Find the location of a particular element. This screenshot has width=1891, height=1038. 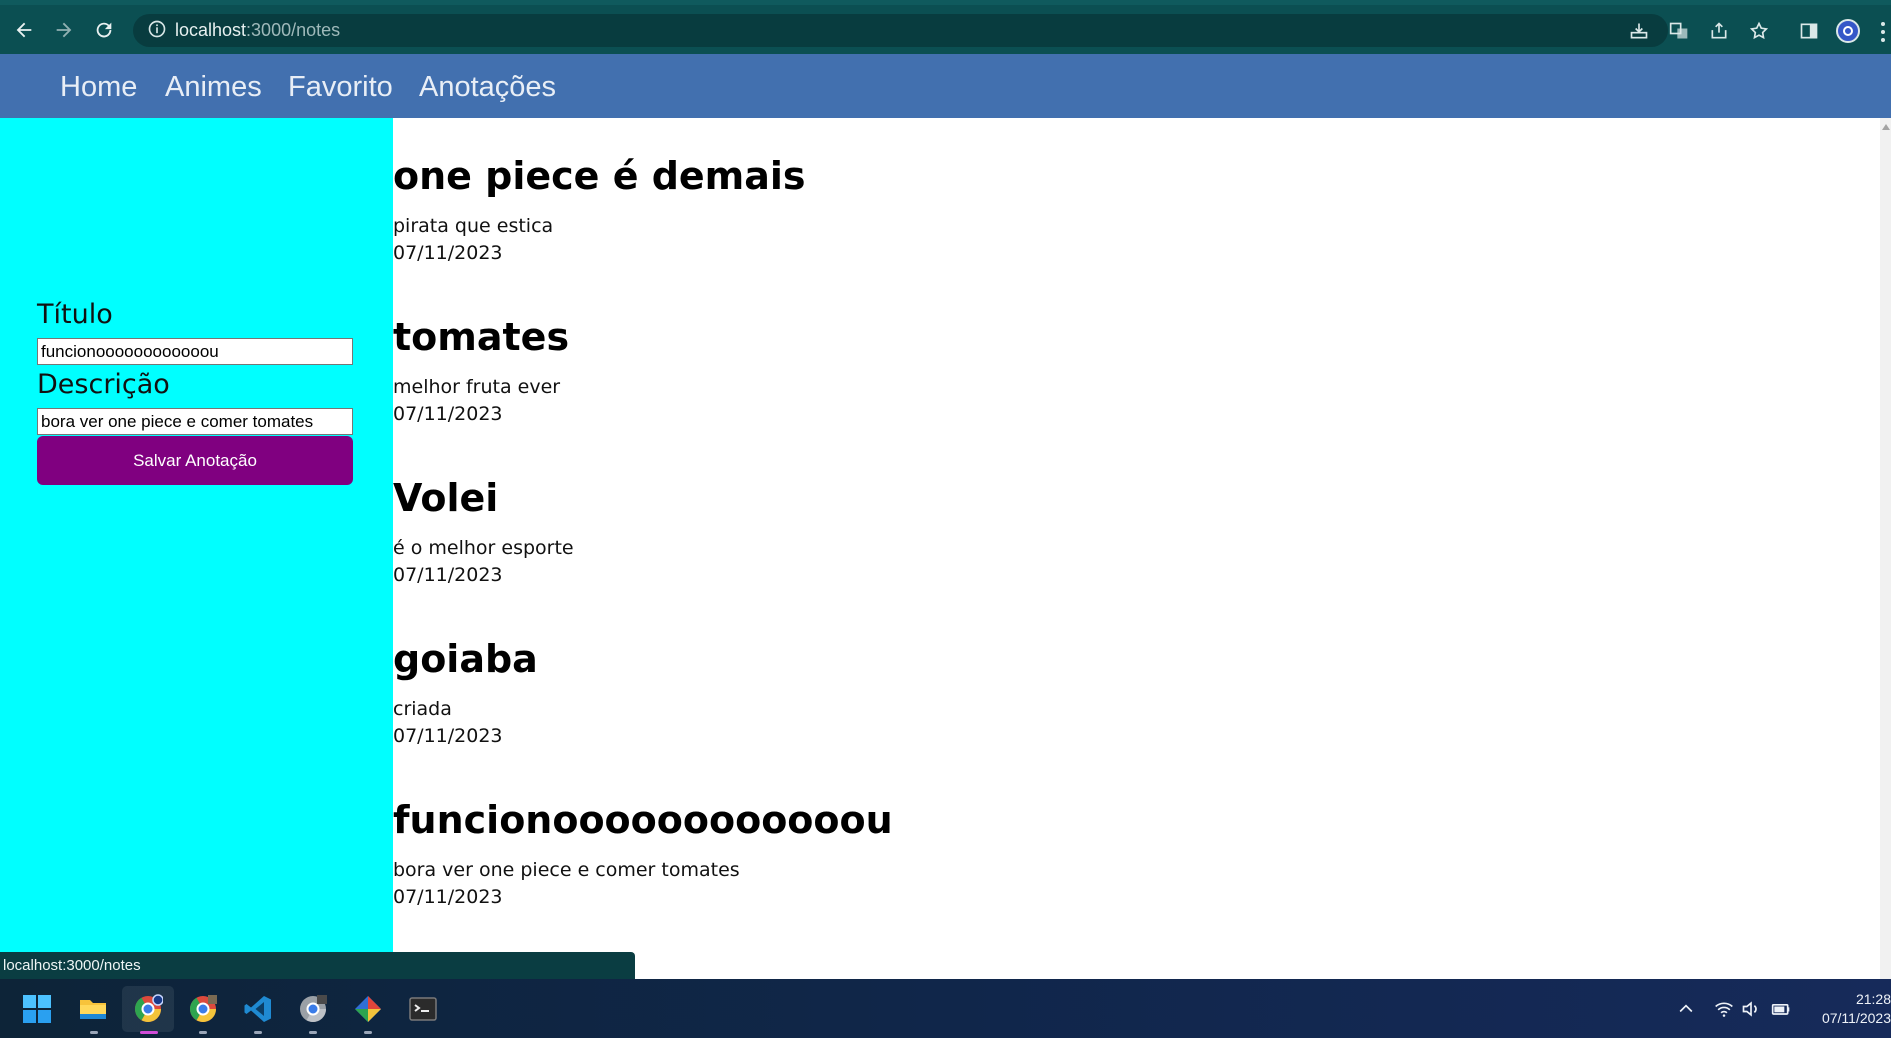

nav-link-animes: Animes is located at coordinates (213, 87).